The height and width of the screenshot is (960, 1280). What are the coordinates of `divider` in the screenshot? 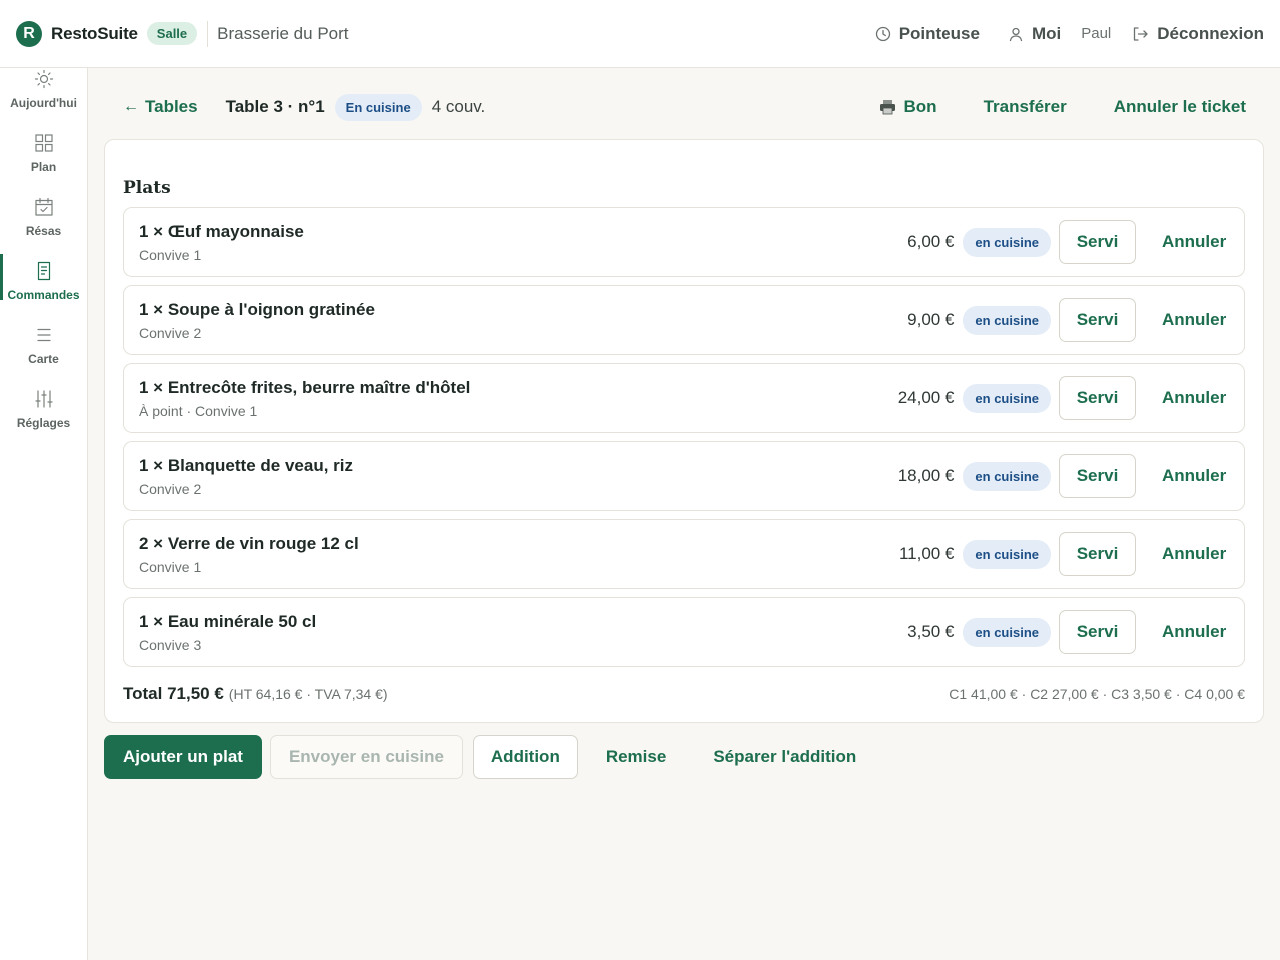 It's located at (208, 33).